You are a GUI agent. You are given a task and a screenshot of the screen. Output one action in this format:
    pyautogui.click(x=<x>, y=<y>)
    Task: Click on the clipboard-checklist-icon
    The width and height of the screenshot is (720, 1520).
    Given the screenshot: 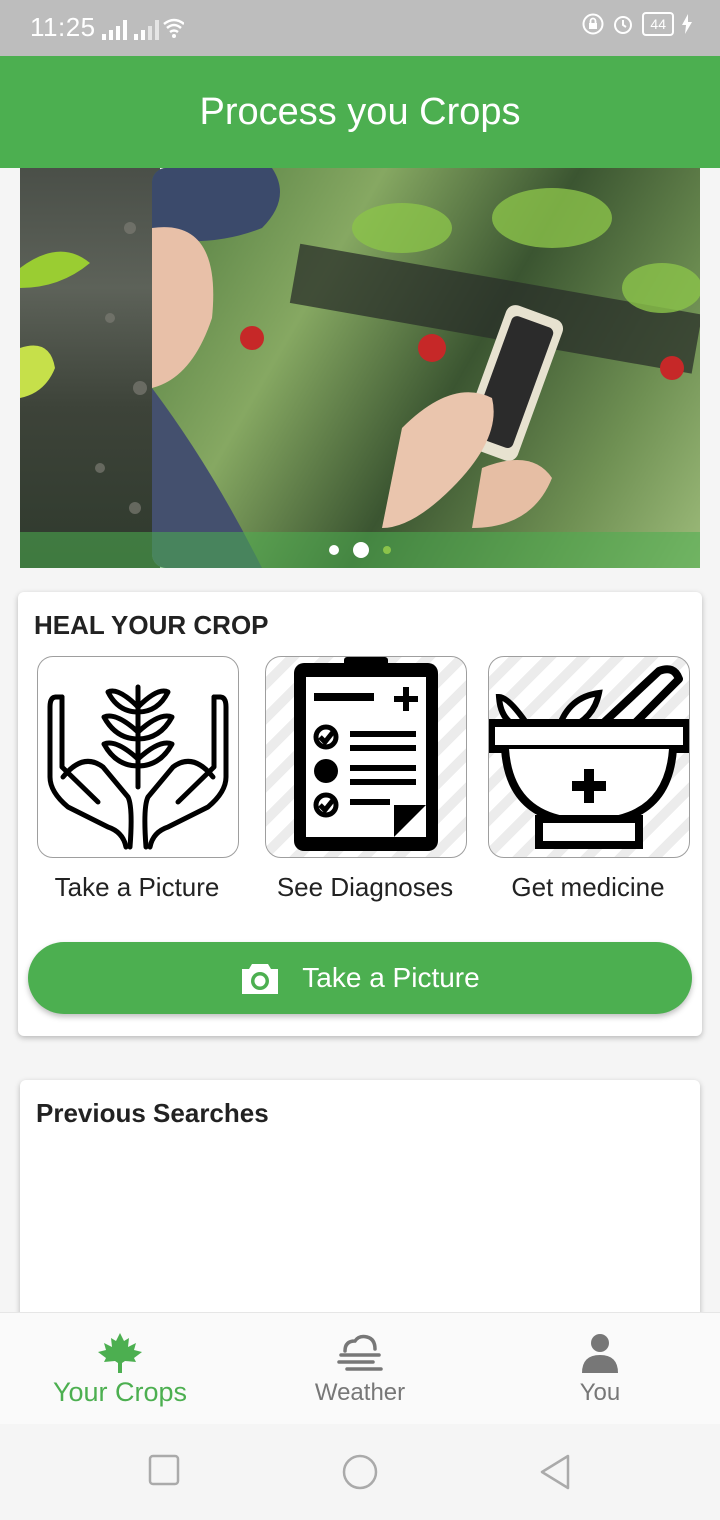 What is the action you would take?
    pyautogui.click(x=366, y=754)
    